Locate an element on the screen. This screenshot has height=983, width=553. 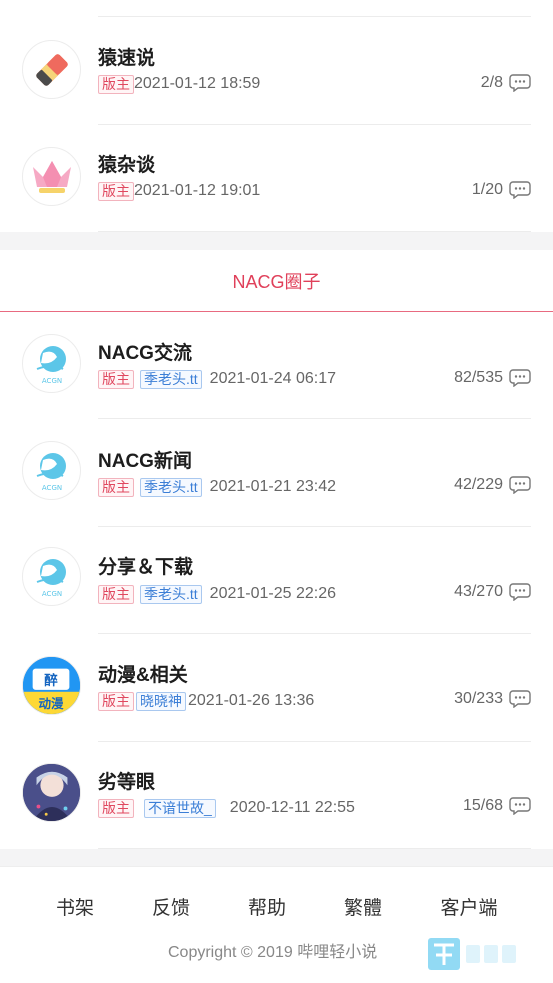
pencil-eraser-icon is located at coordinates (51, 69).